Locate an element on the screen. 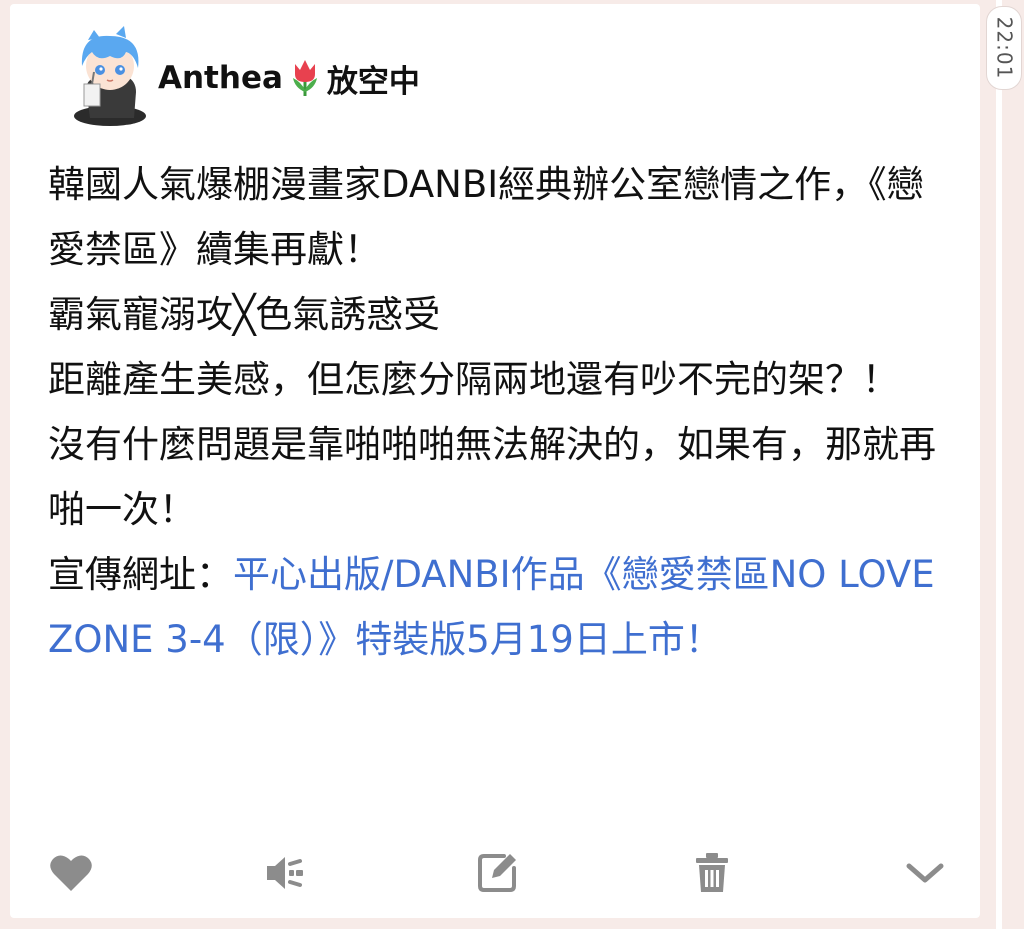  chevron-down-icon is located at coordinates (925, 873).